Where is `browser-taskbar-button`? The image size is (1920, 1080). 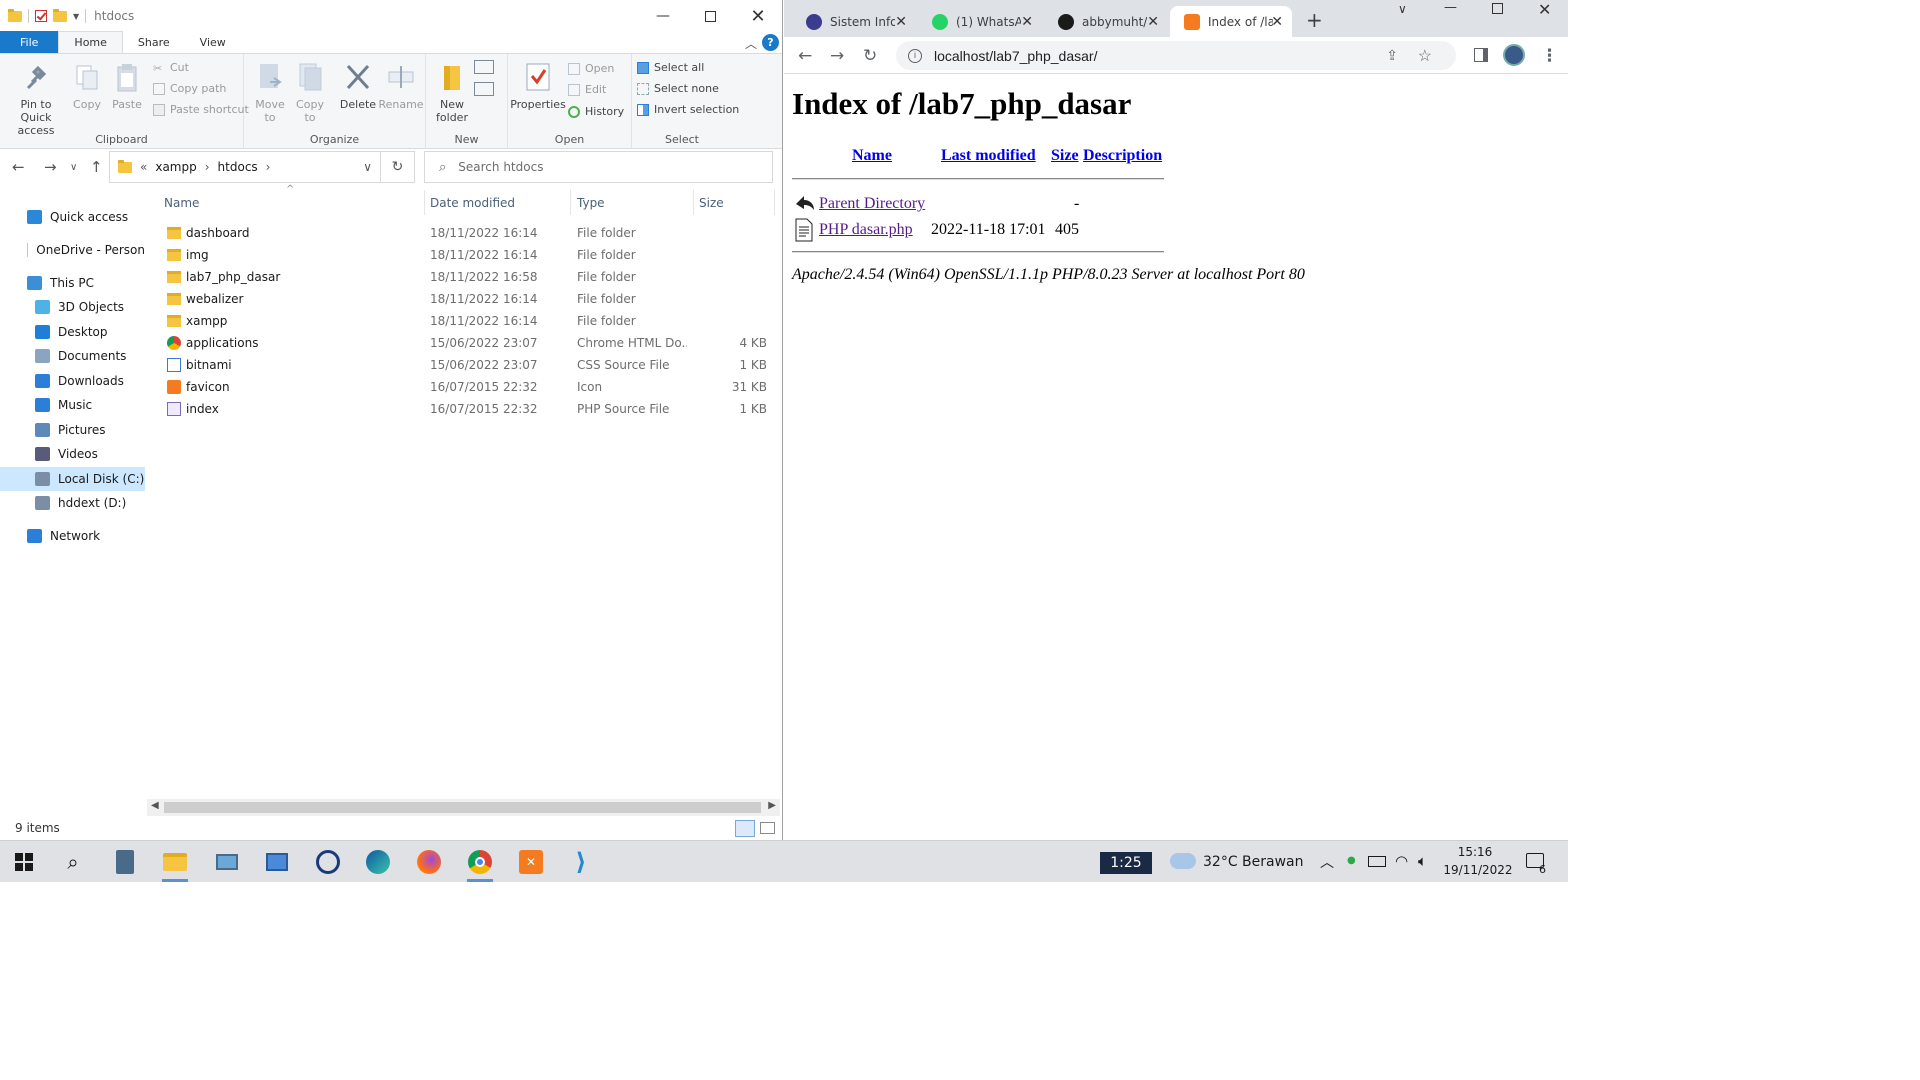 browser-taskbar-button is located at coordinates (328, 862).